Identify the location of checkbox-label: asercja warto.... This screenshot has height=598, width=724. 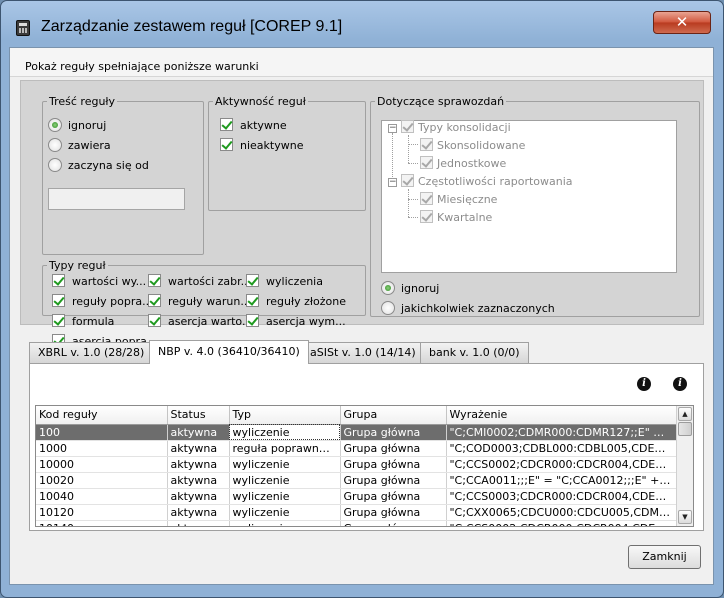
(210, 321).